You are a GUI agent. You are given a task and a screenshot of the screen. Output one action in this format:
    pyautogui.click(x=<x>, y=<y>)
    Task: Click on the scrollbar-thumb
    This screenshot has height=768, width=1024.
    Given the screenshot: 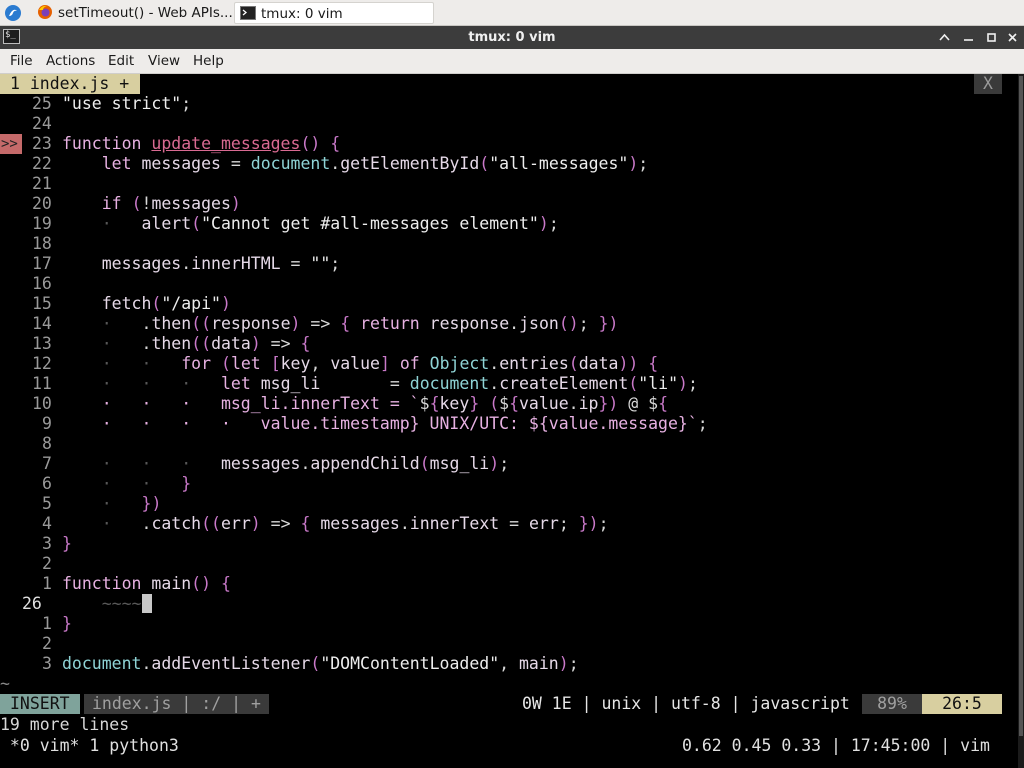 What is the action you would take?
    pyautogui.click(x=1021, y=406)
    